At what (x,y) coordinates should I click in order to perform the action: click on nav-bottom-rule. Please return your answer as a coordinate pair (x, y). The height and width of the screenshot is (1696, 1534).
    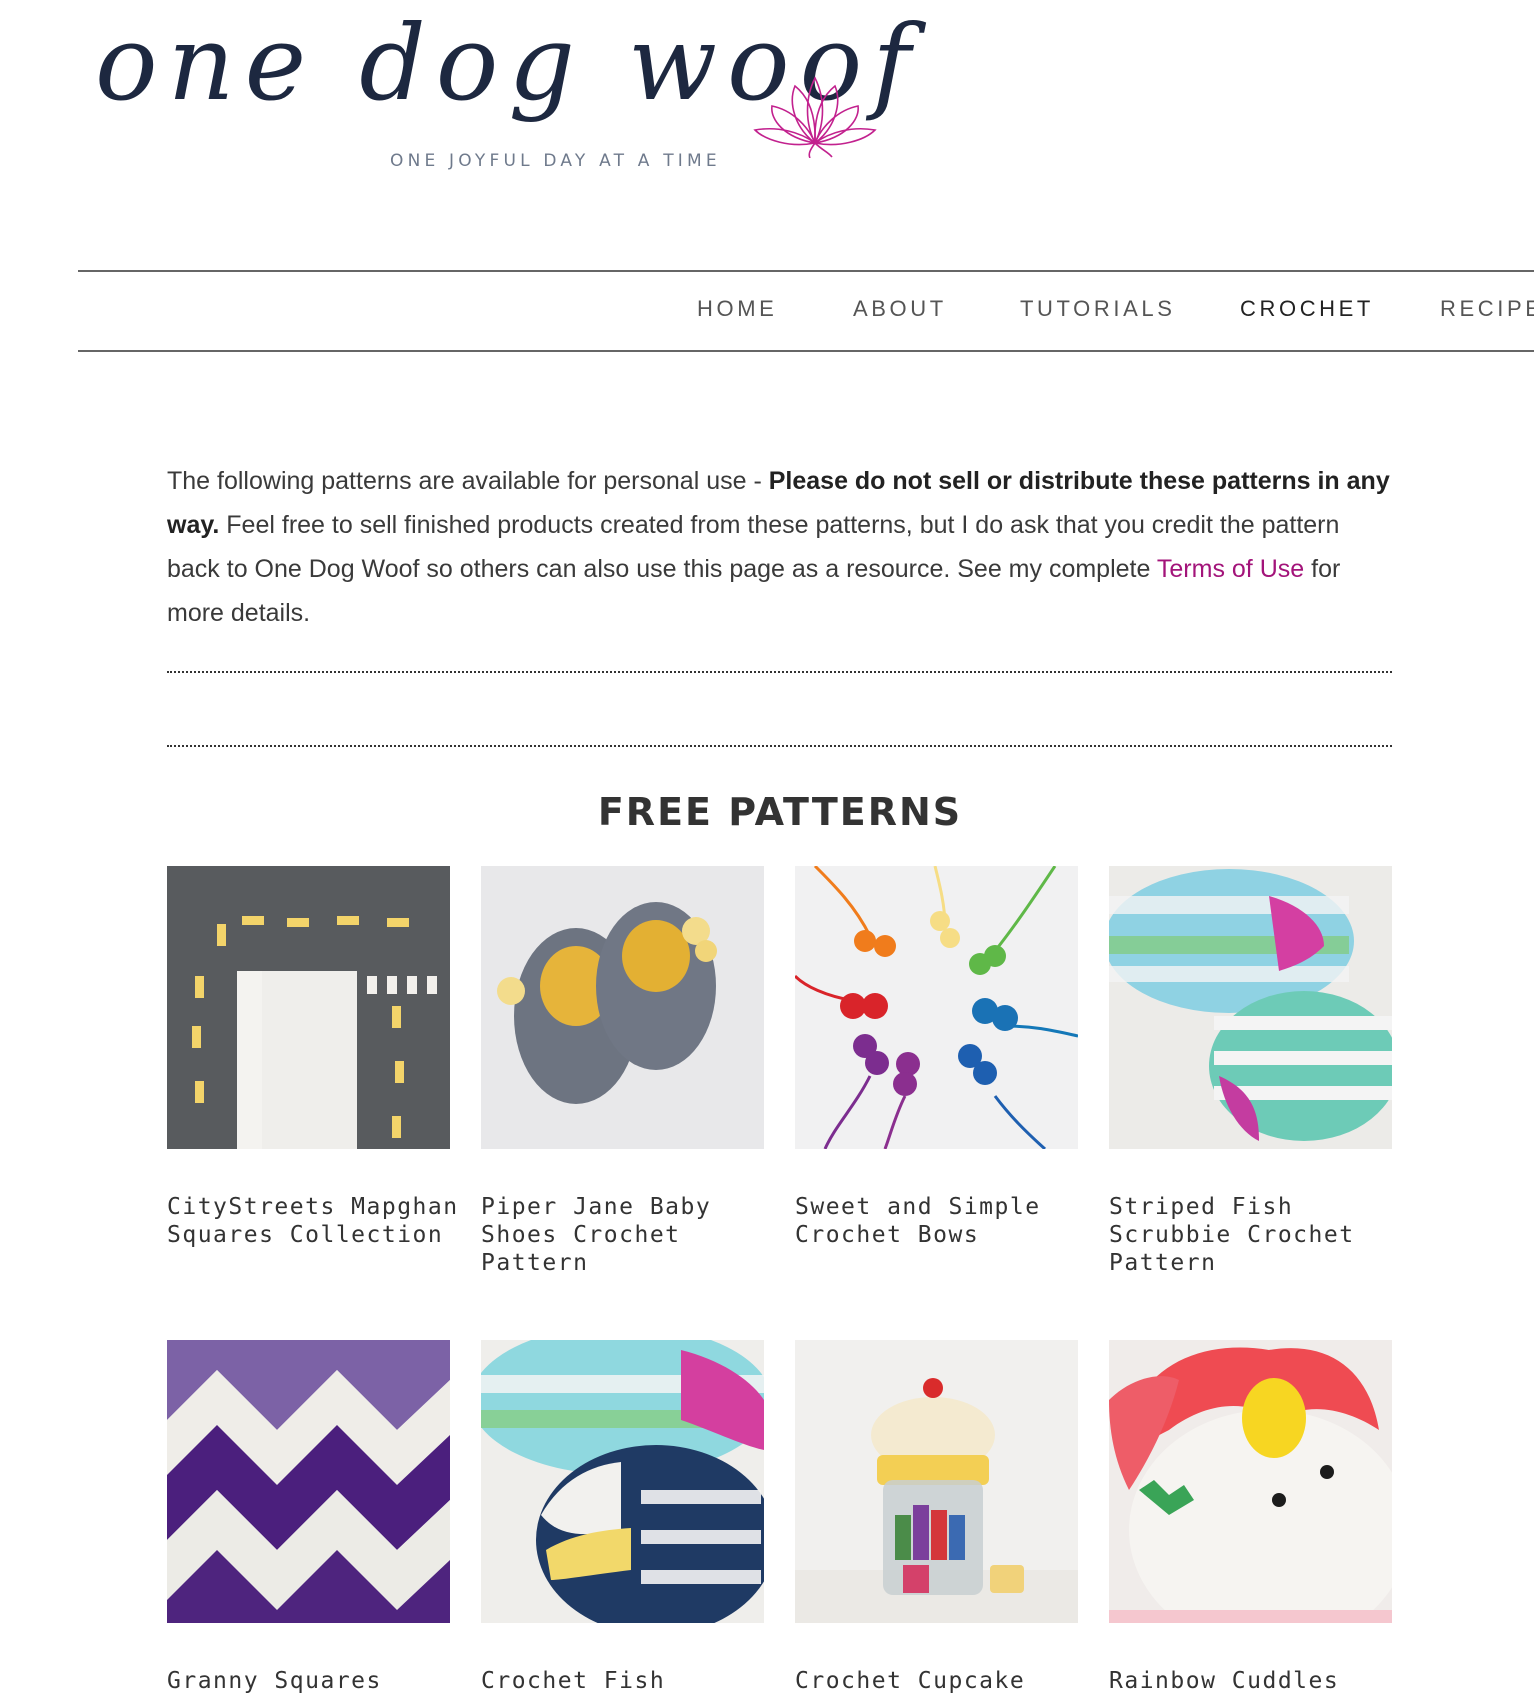
    Looking at the image, I should click on (806, 351).